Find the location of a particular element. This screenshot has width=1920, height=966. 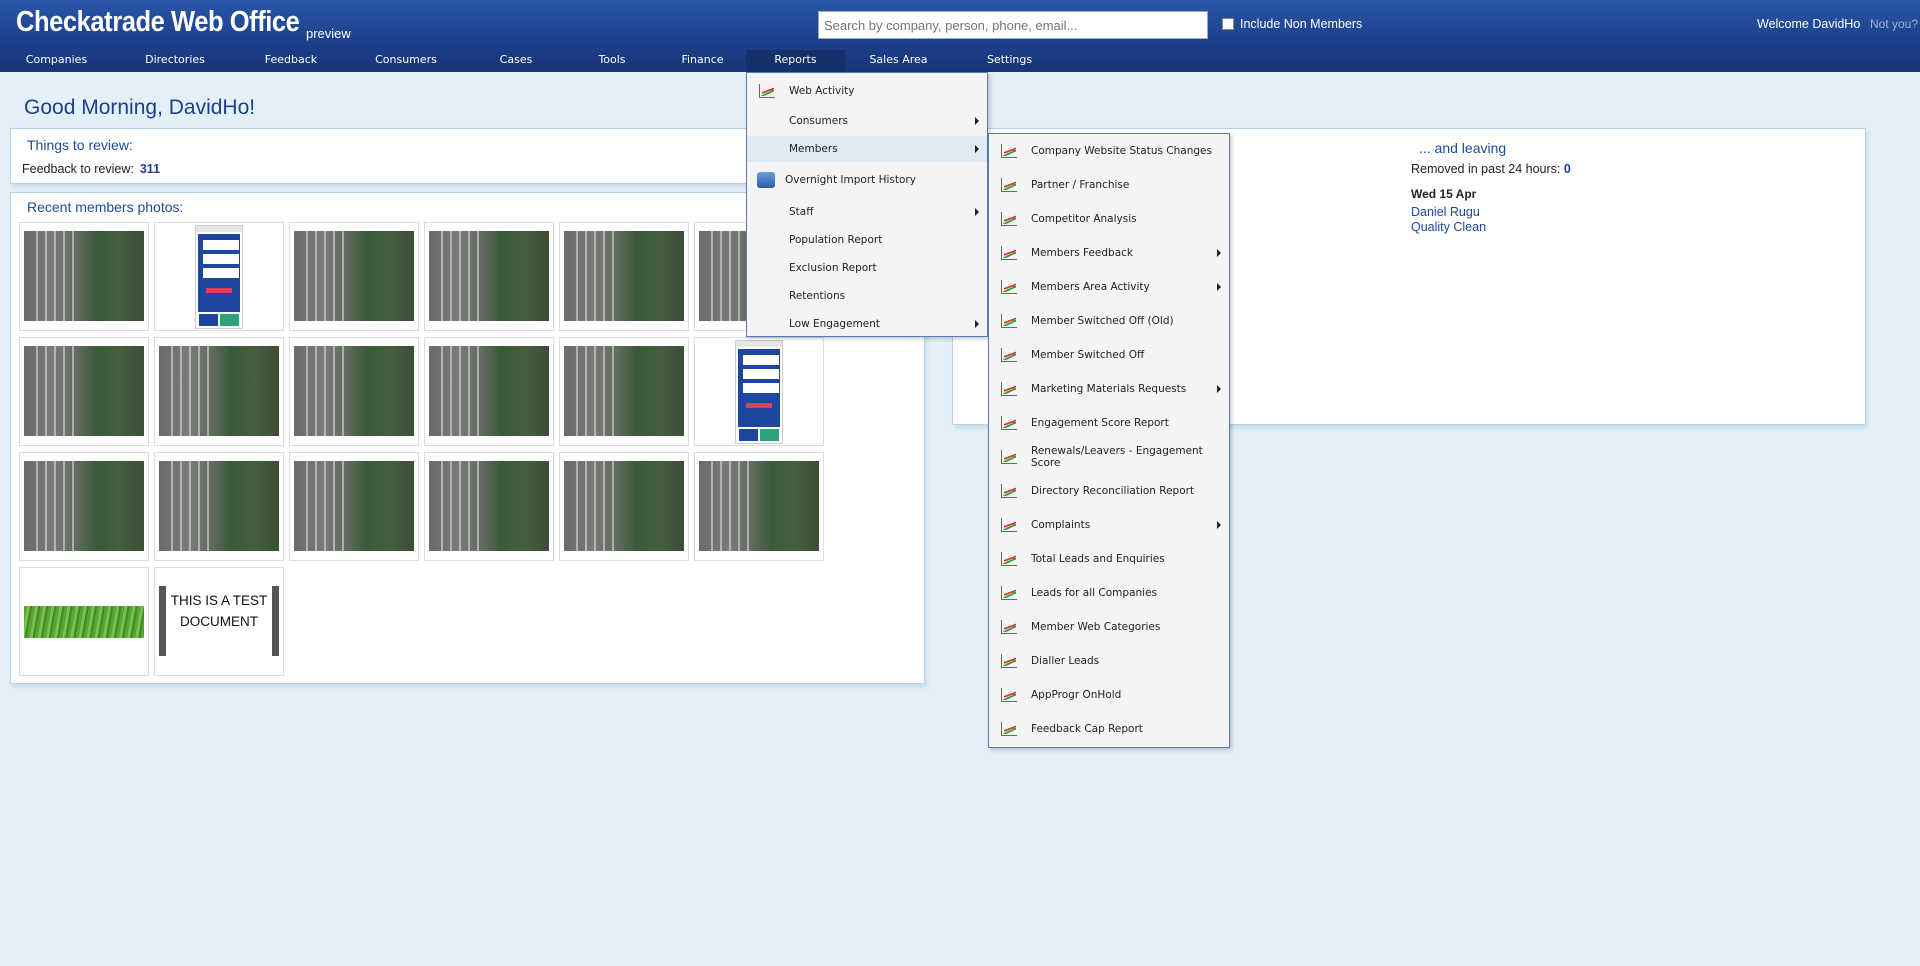

feedback-to-review-count: 311 is located at coordinates (150, 169).